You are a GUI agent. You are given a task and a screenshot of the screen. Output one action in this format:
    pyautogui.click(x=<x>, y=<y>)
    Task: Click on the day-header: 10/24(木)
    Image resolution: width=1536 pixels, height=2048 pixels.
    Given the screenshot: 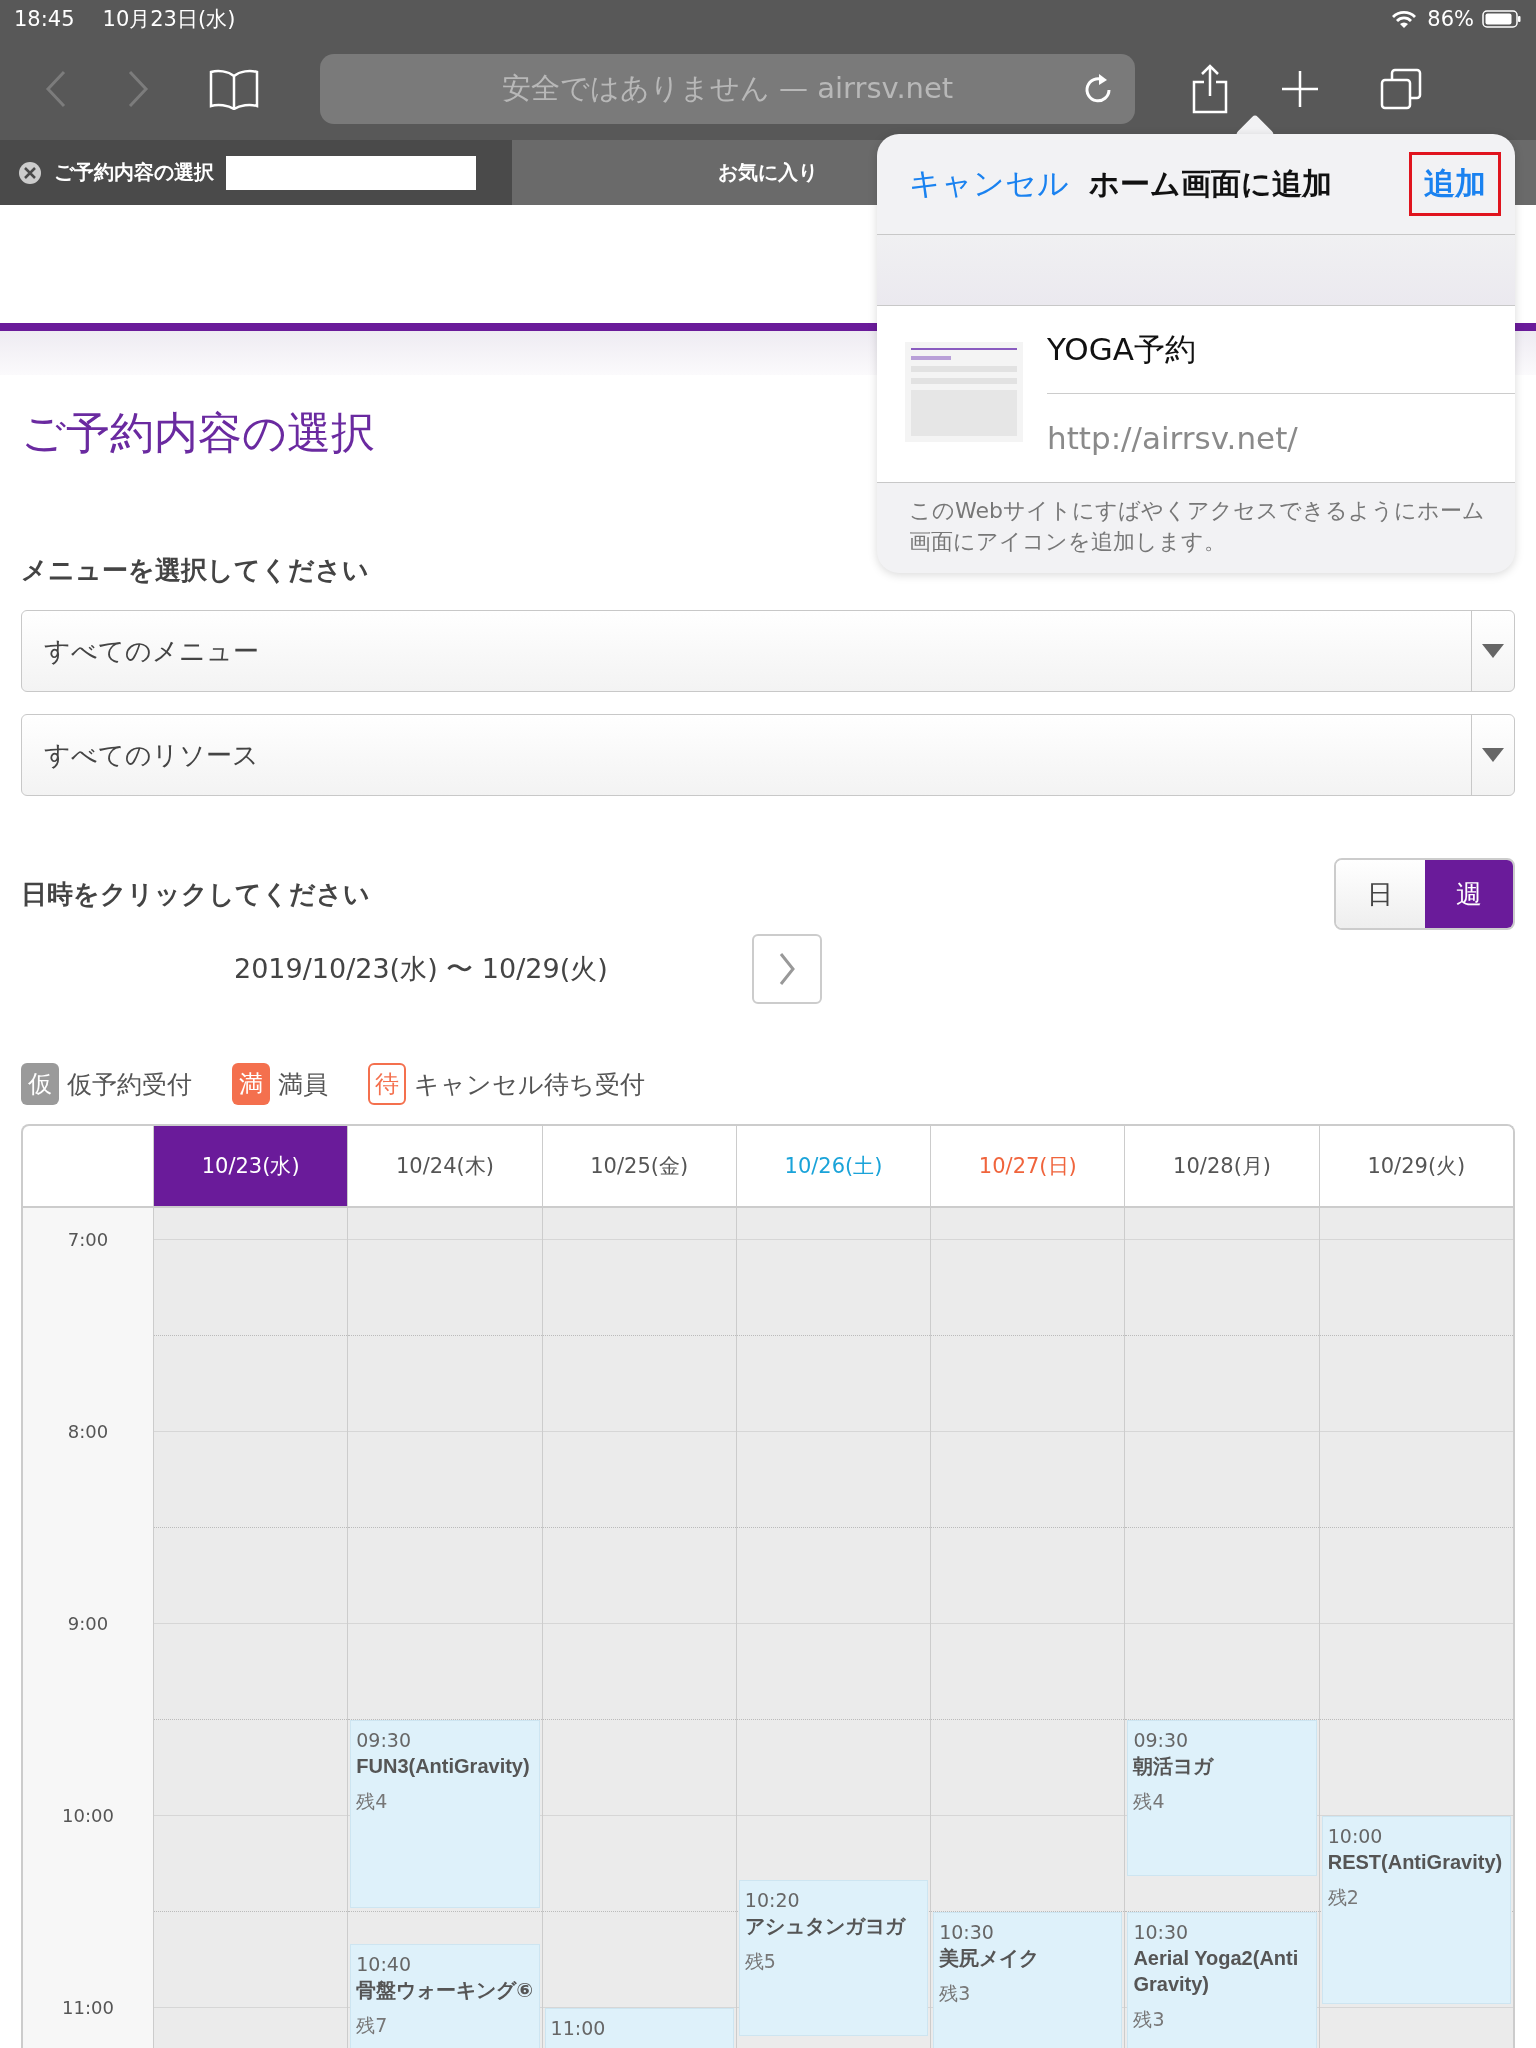 What is the action you would take?
    pyautogui.click(x=444, y=1167)
    